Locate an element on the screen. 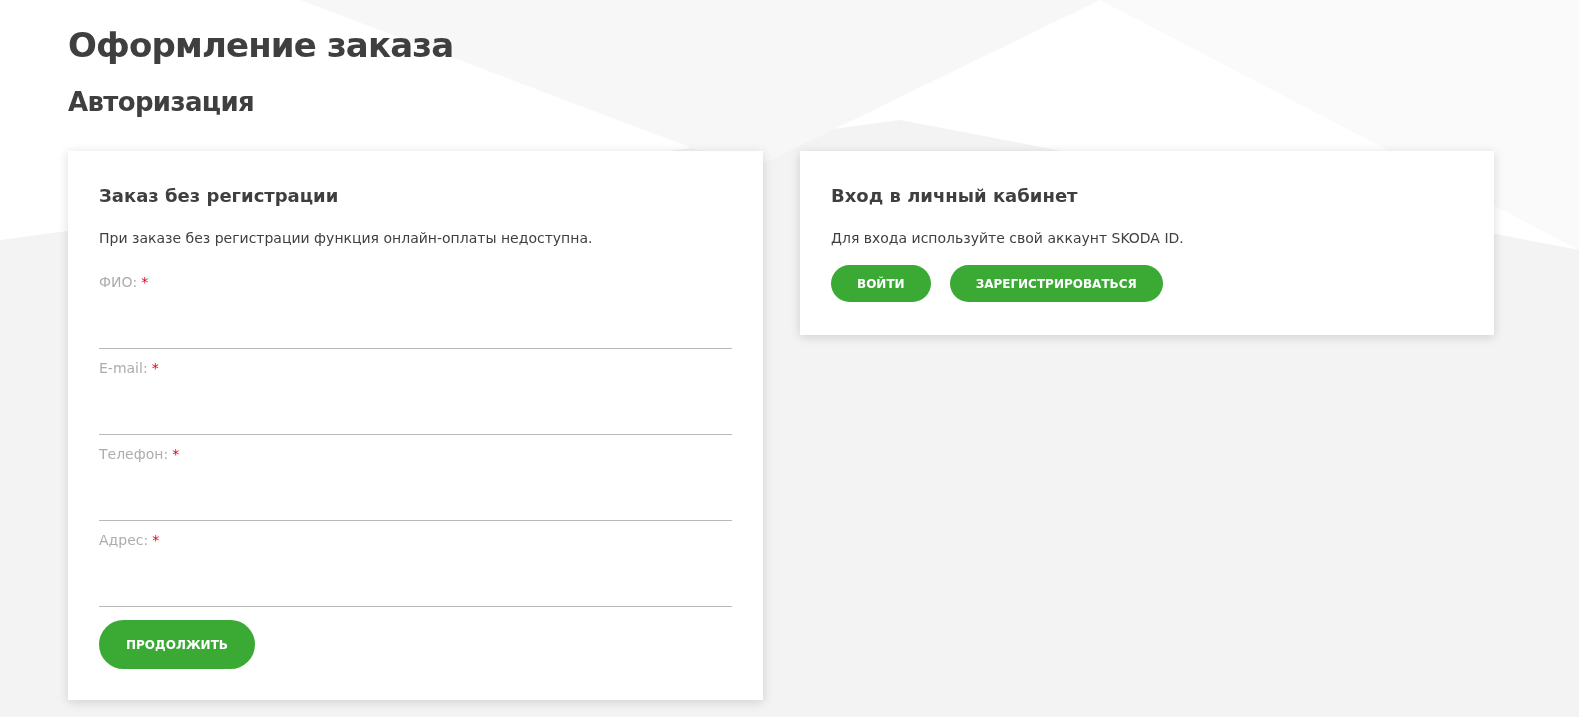 The width and height of the screenshot is (1579, 717). card-note: Для входа используйте свой аккаунт SKODA ID. is located at coordinates (1008, 238).